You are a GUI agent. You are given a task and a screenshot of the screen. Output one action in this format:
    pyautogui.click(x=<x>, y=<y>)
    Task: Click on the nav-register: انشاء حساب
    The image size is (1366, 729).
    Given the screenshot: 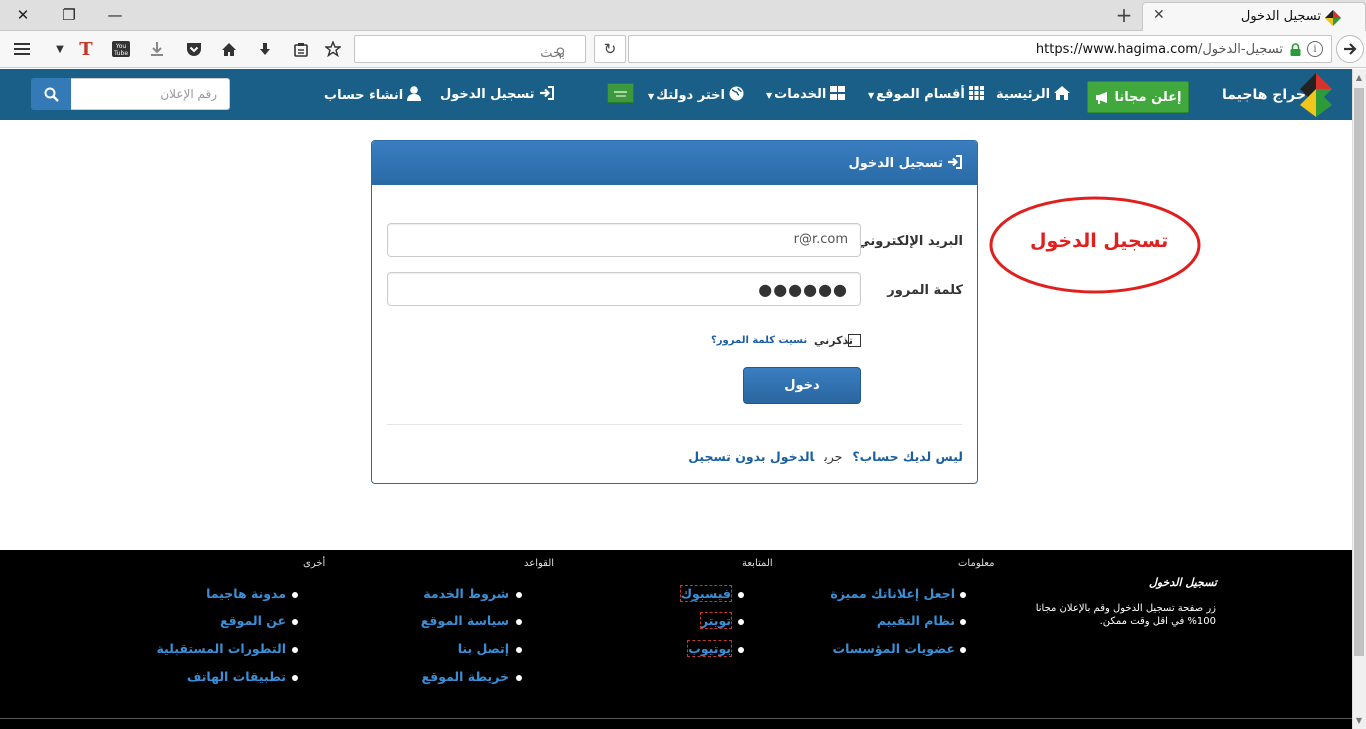 What is the action you would take?
    pyautogui.click(x=373, y=94)
    